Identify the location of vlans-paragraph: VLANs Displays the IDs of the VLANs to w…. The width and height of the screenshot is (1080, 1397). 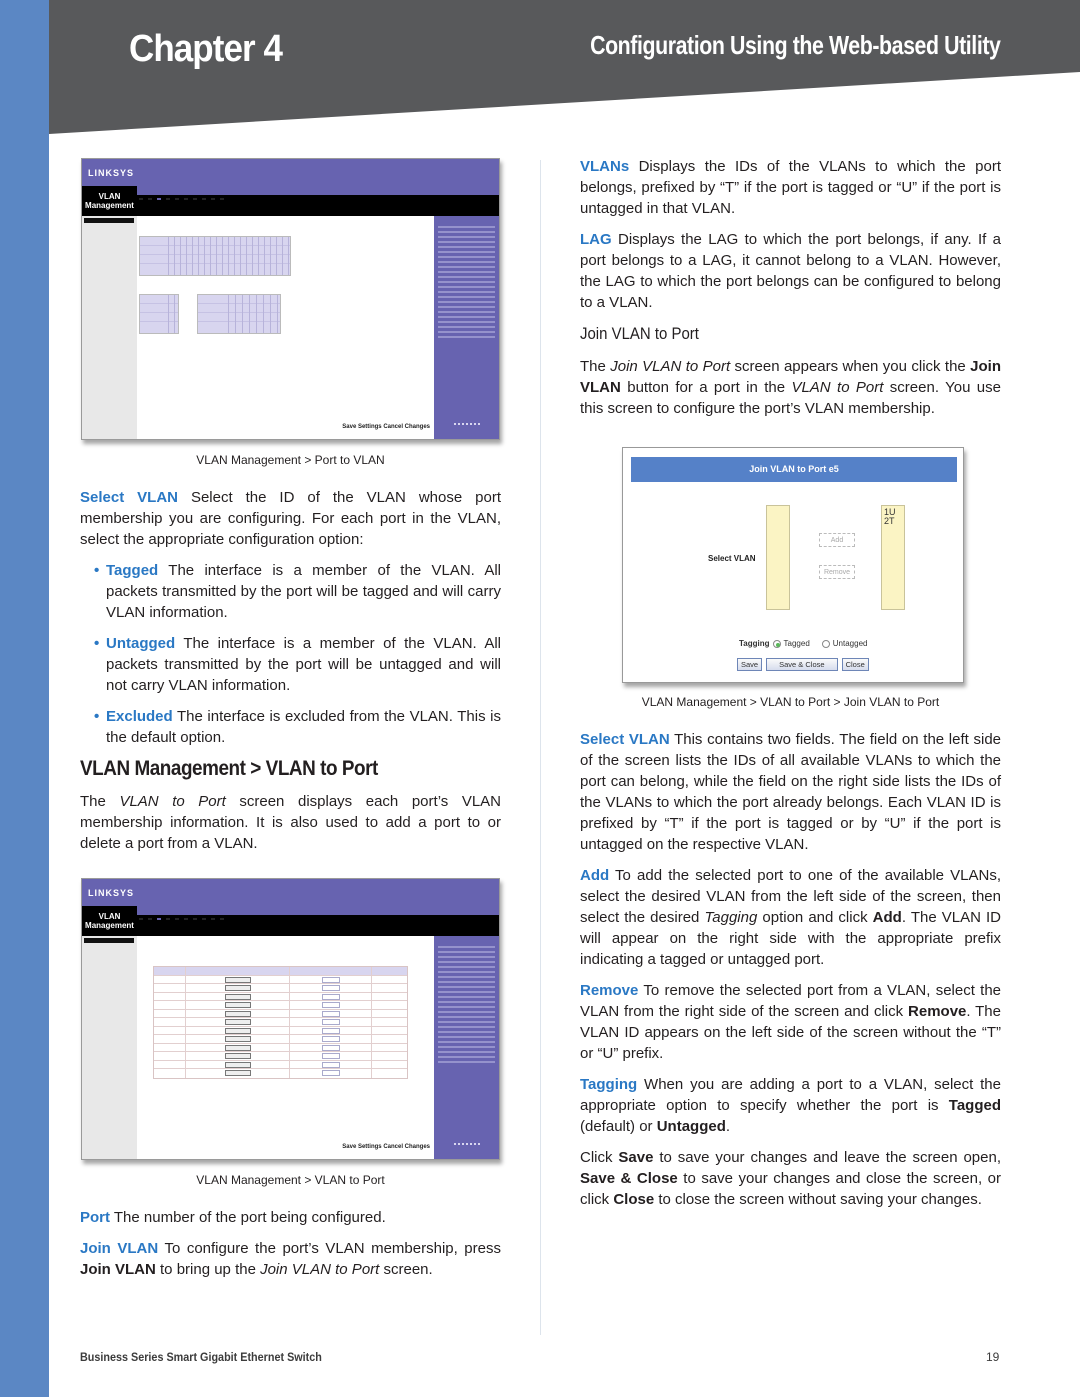
(790, 187).